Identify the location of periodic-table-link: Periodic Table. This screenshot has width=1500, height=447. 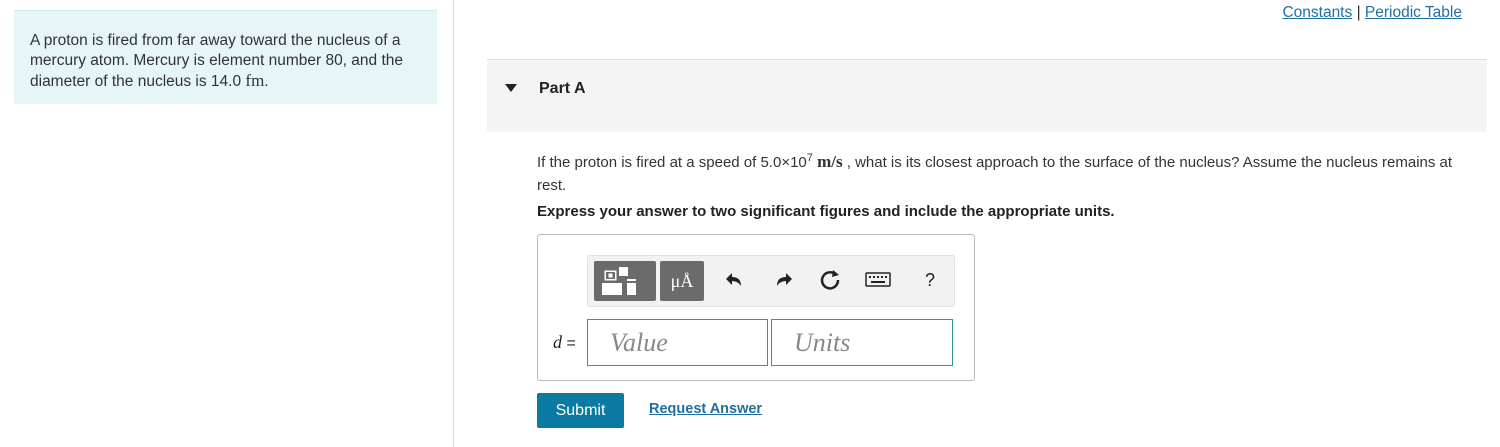
(1413, 12).